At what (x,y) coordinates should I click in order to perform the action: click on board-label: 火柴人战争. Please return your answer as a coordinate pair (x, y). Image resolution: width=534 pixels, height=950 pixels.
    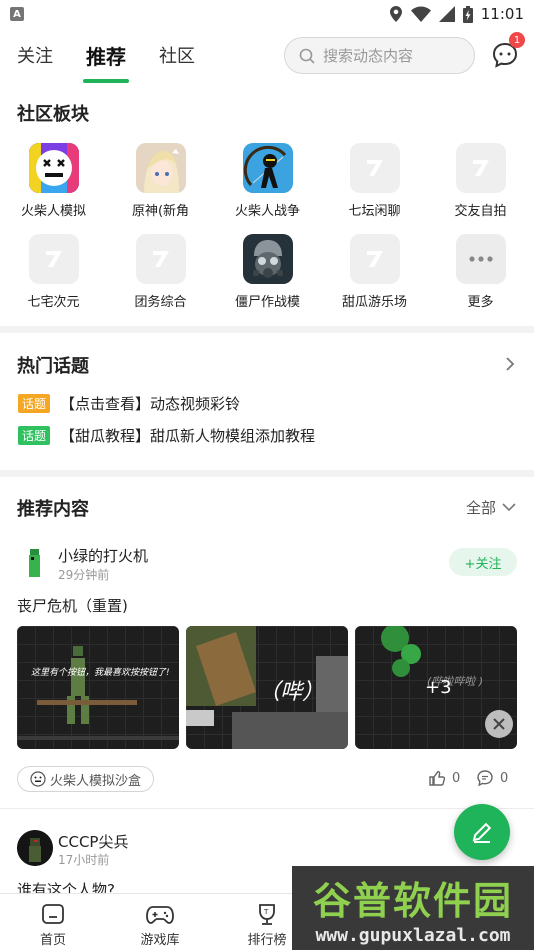
    Looking at the image, I should click on (267, 211).